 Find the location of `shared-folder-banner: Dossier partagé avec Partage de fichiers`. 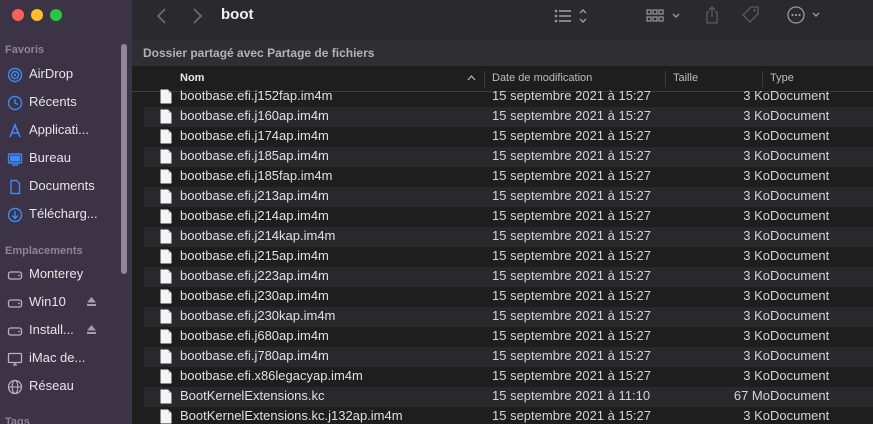

shared-folder-banner: Dossier partagé avec Partage de fichiers is located at coordinates (502, 53).